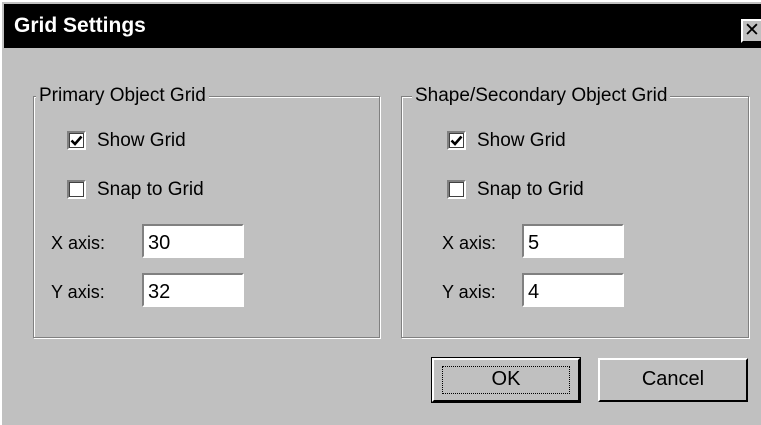 The height and width of the screenshot is (425, 761). I want to click on dialog-title: Grid Settings, so click(80, 25).